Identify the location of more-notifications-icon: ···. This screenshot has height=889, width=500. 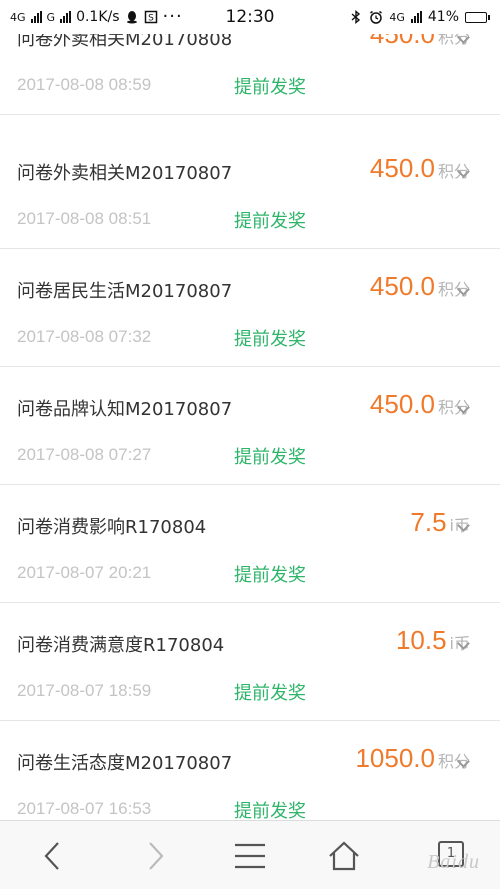
(172, 16).